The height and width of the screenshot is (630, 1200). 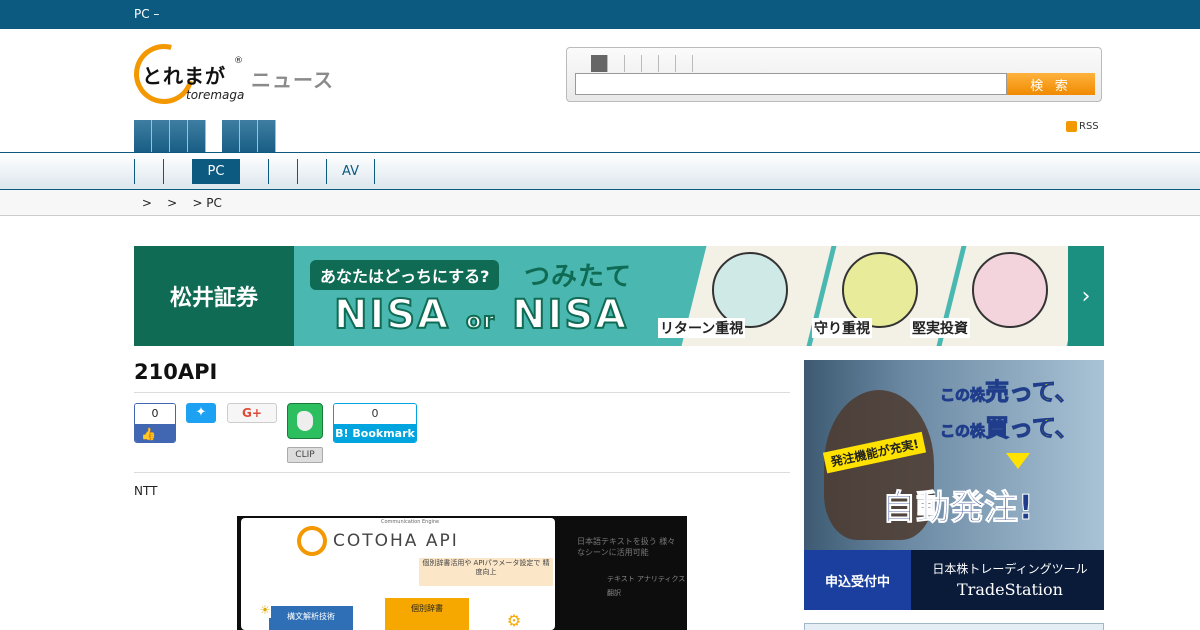 I want to click on share-buttons: 0 👍 ✦ G+ CLIP 0 B! Bookmark, so click(x=462, y=433).